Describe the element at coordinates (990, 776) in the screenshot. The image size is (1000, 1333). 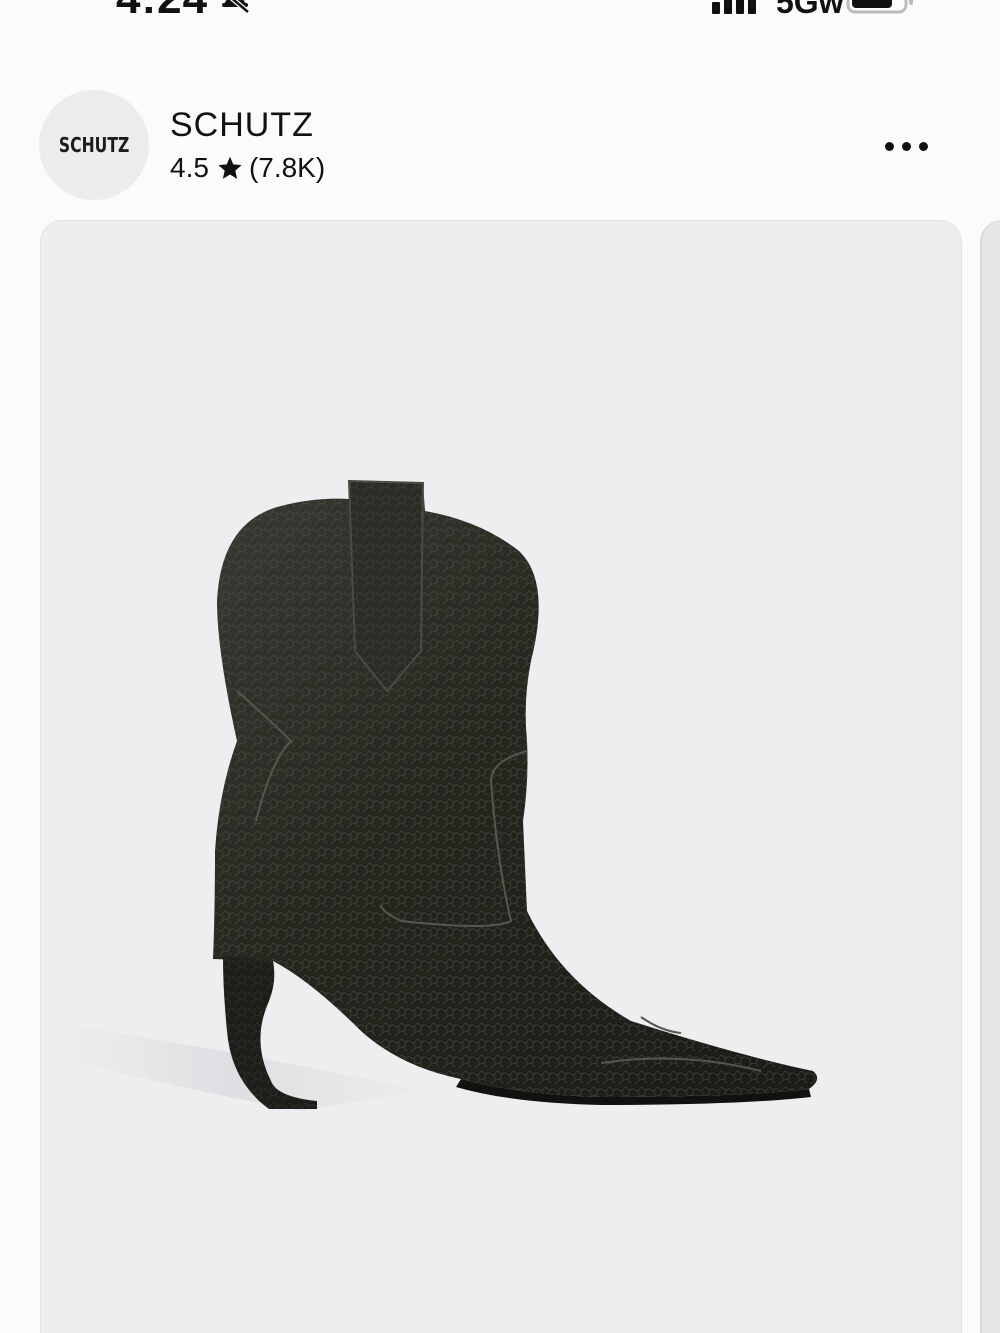
I see `next-product-card` at that location.